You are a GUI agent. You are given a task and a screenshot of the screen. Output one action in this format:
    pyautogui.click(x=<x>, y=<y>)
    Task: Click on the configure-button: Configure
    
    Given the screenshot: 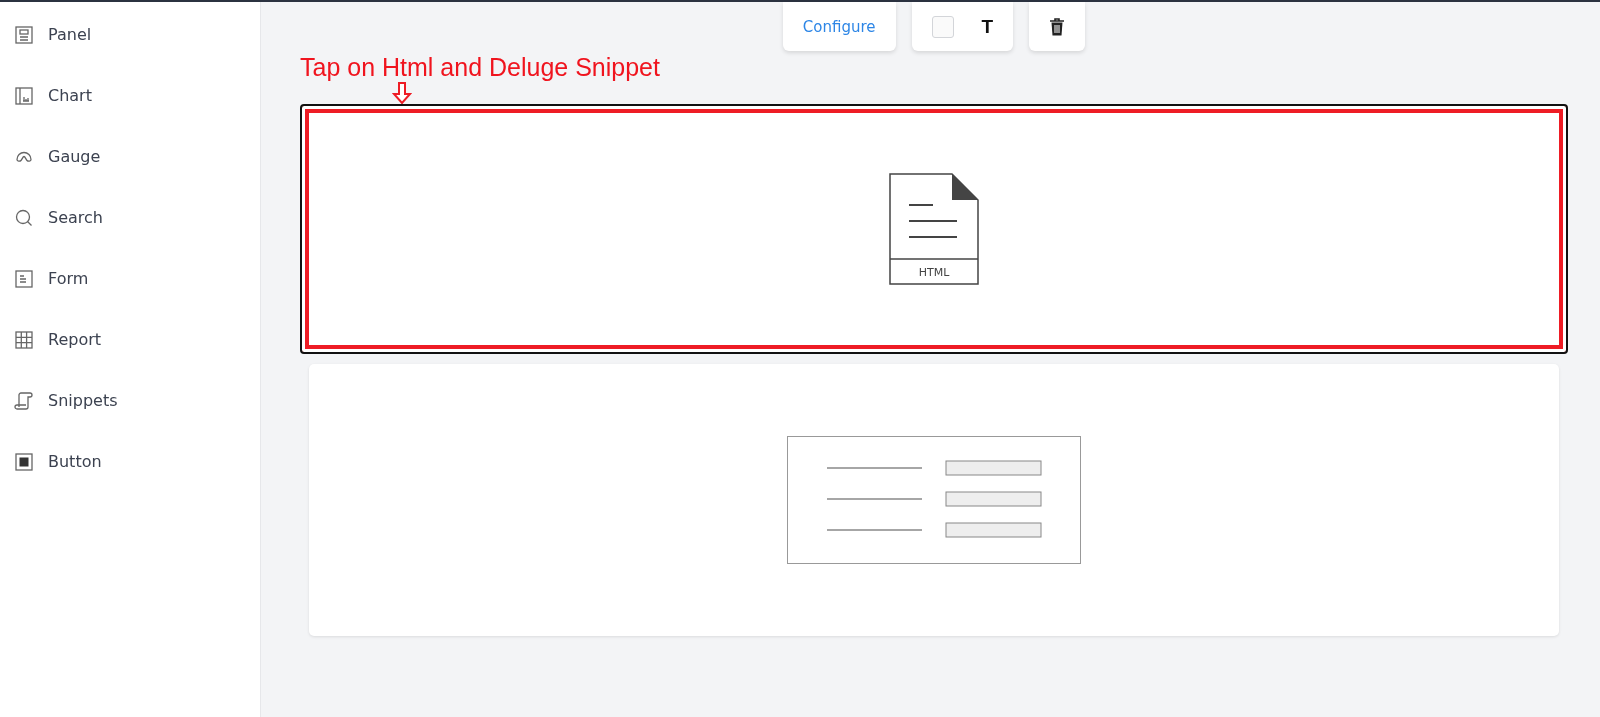 What is the action you would take?
    pyautogui.click(x=839, y=26)
    